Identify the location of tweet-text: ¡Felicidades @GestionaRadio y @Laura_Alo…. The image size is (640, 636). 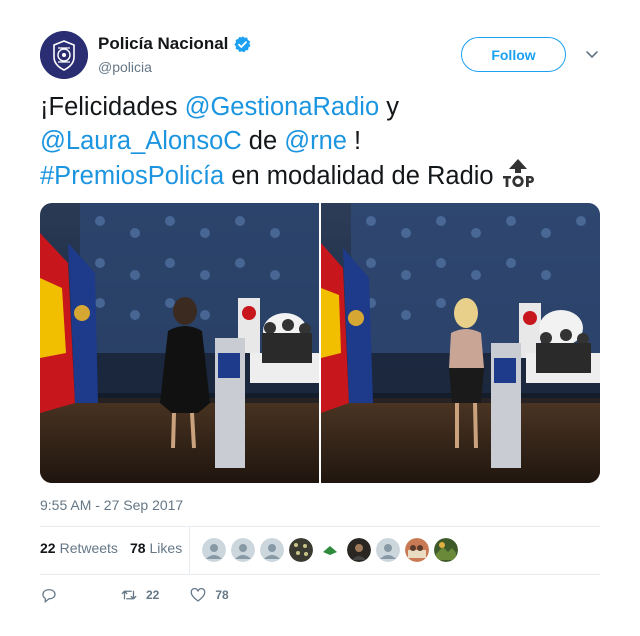
(320, 141).